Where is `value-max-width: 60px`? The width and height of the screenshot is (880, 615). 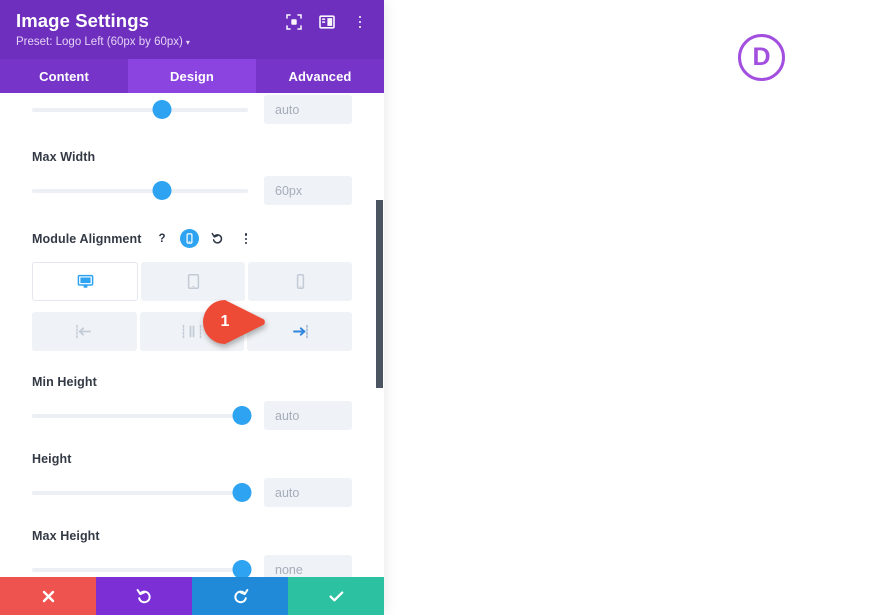
value-max-width: 60px is located at coordinates (308, 191).